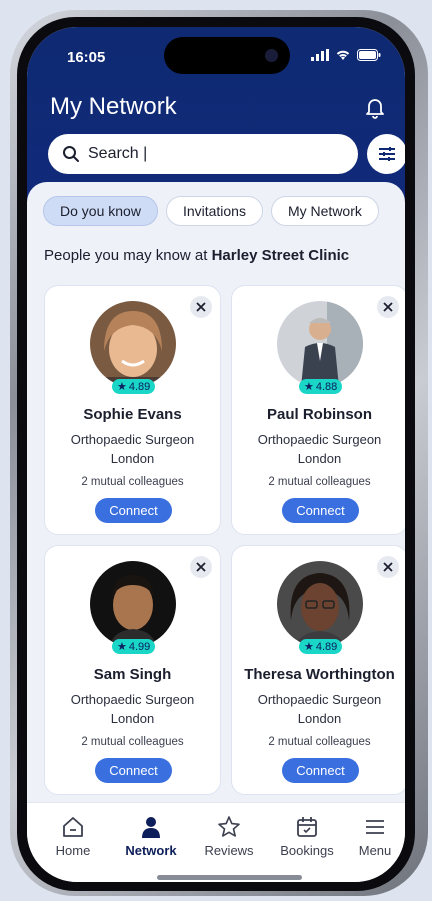 The height and width of the screenshot is (901, 432). I want to click on rating-badge: ★ 4.88, so click(321, 386).